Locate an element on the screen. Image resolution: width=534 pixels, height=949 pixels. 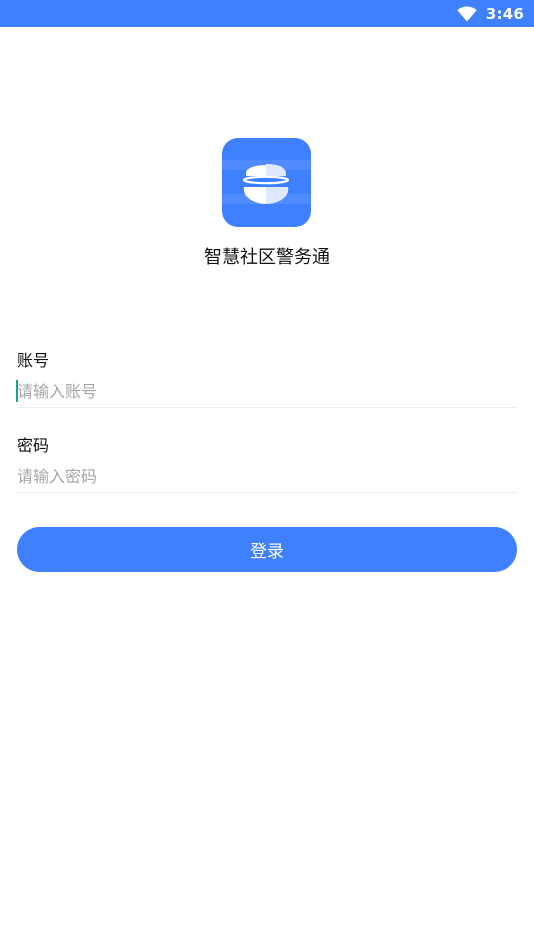
password-divider is located at coordinates (267, 492).